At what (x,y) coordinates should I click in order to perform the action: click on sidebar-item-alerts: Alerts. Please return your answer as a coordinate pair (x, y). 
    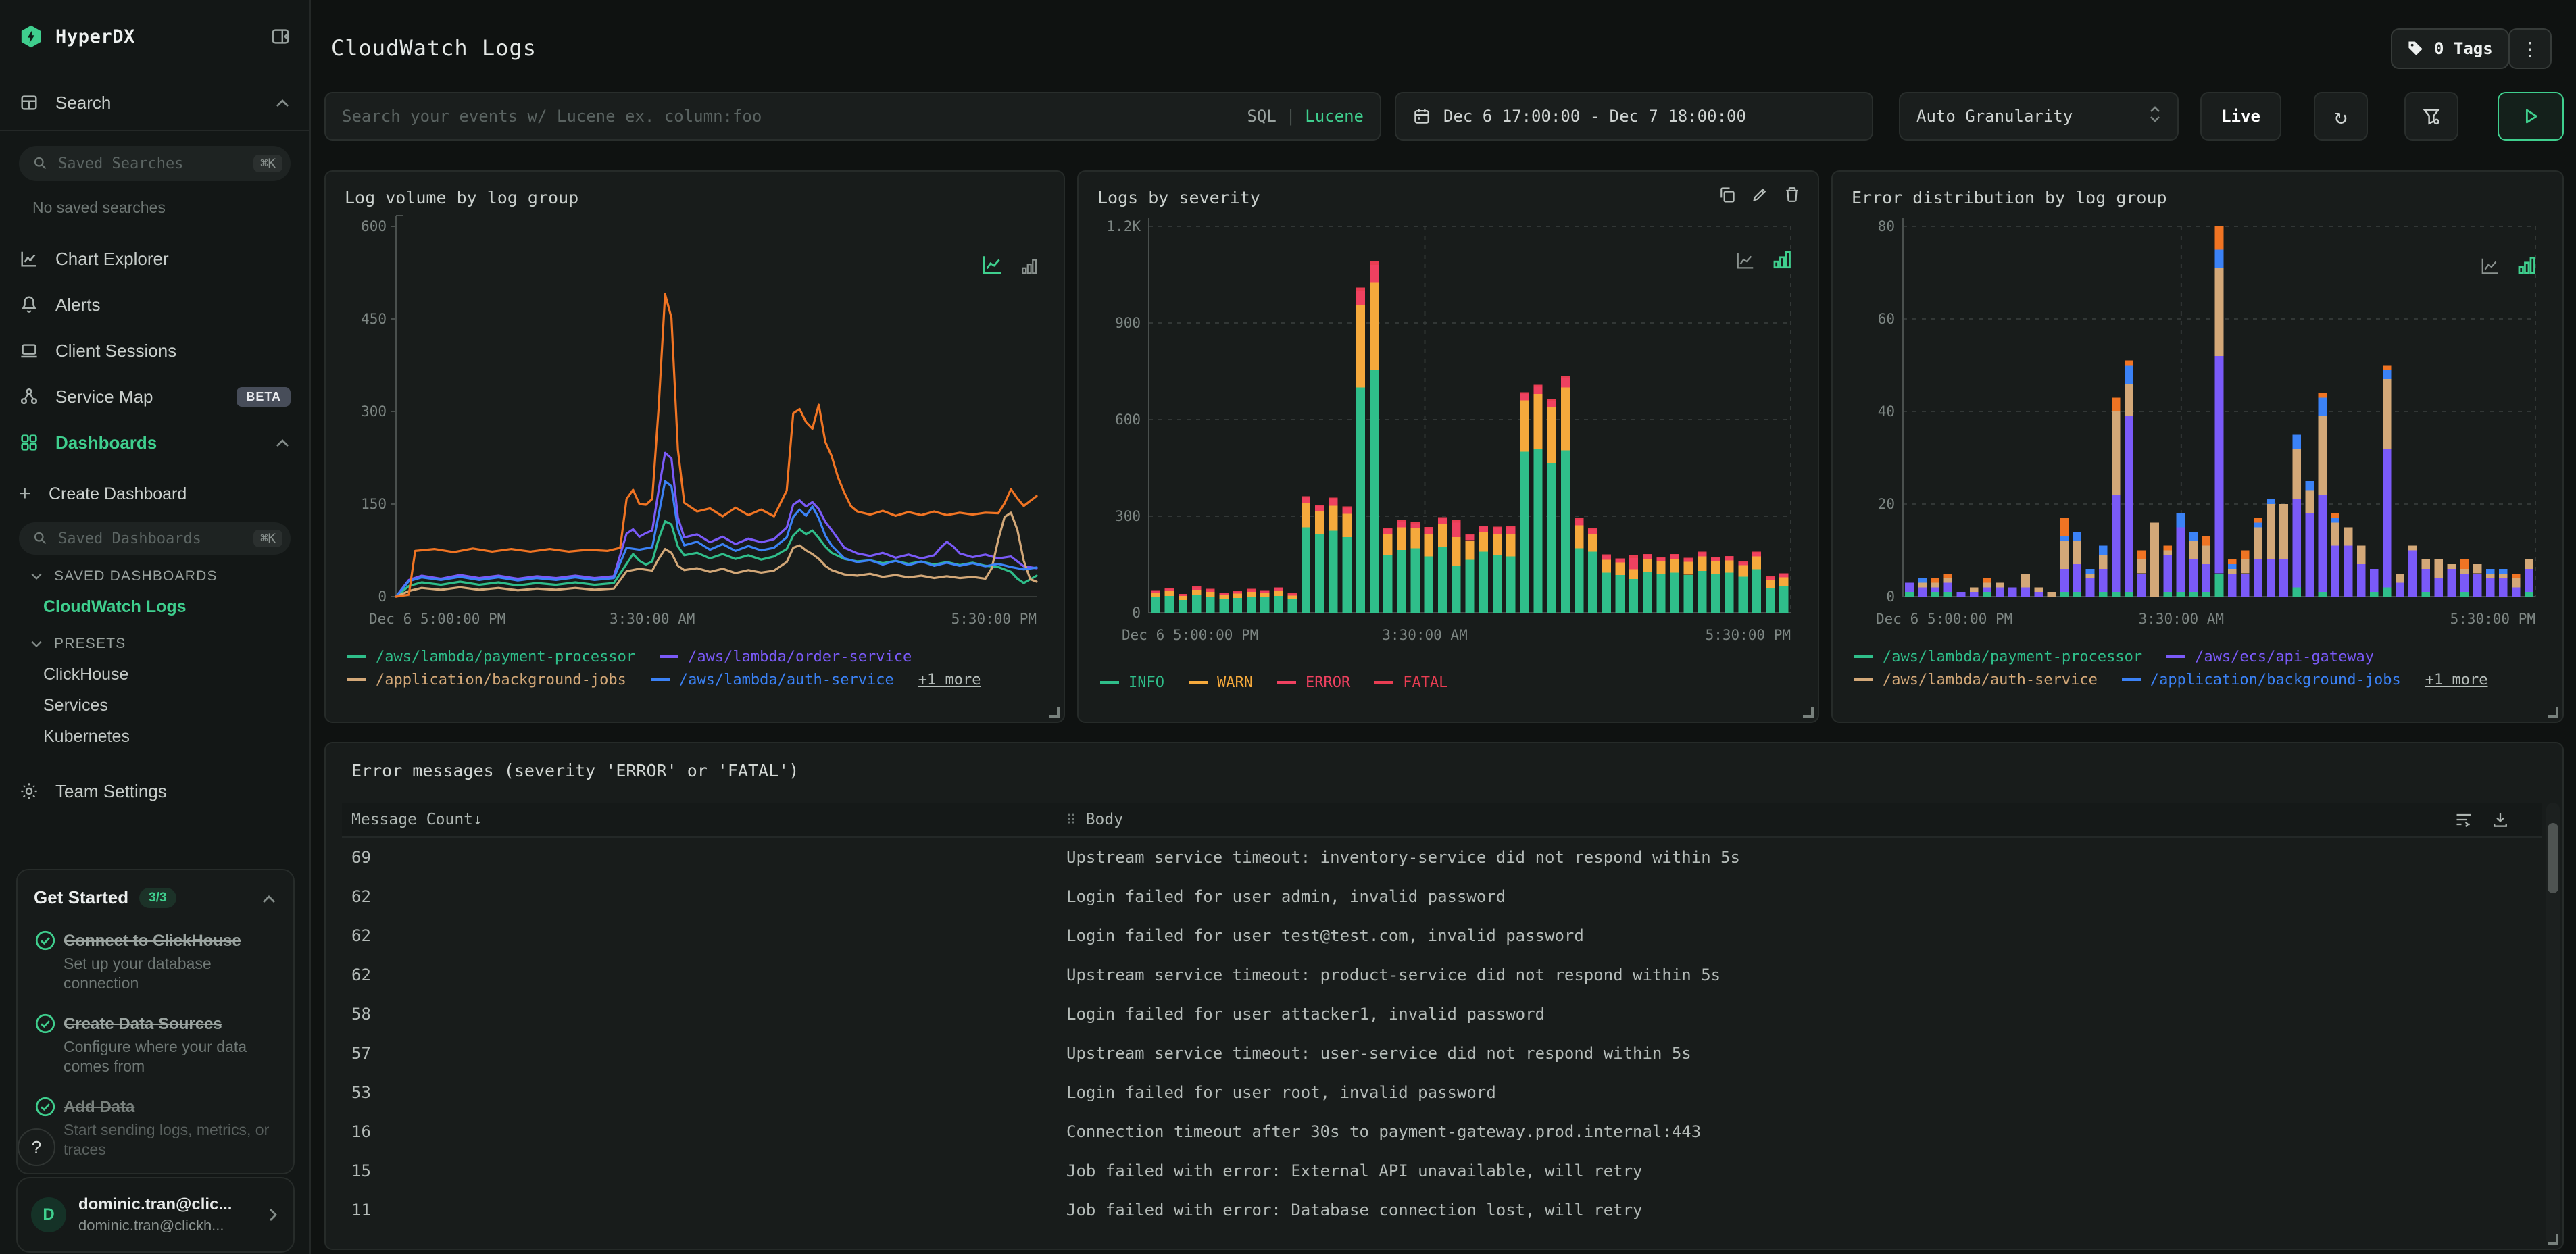
    Looking at the image, I should click on (155, 305).